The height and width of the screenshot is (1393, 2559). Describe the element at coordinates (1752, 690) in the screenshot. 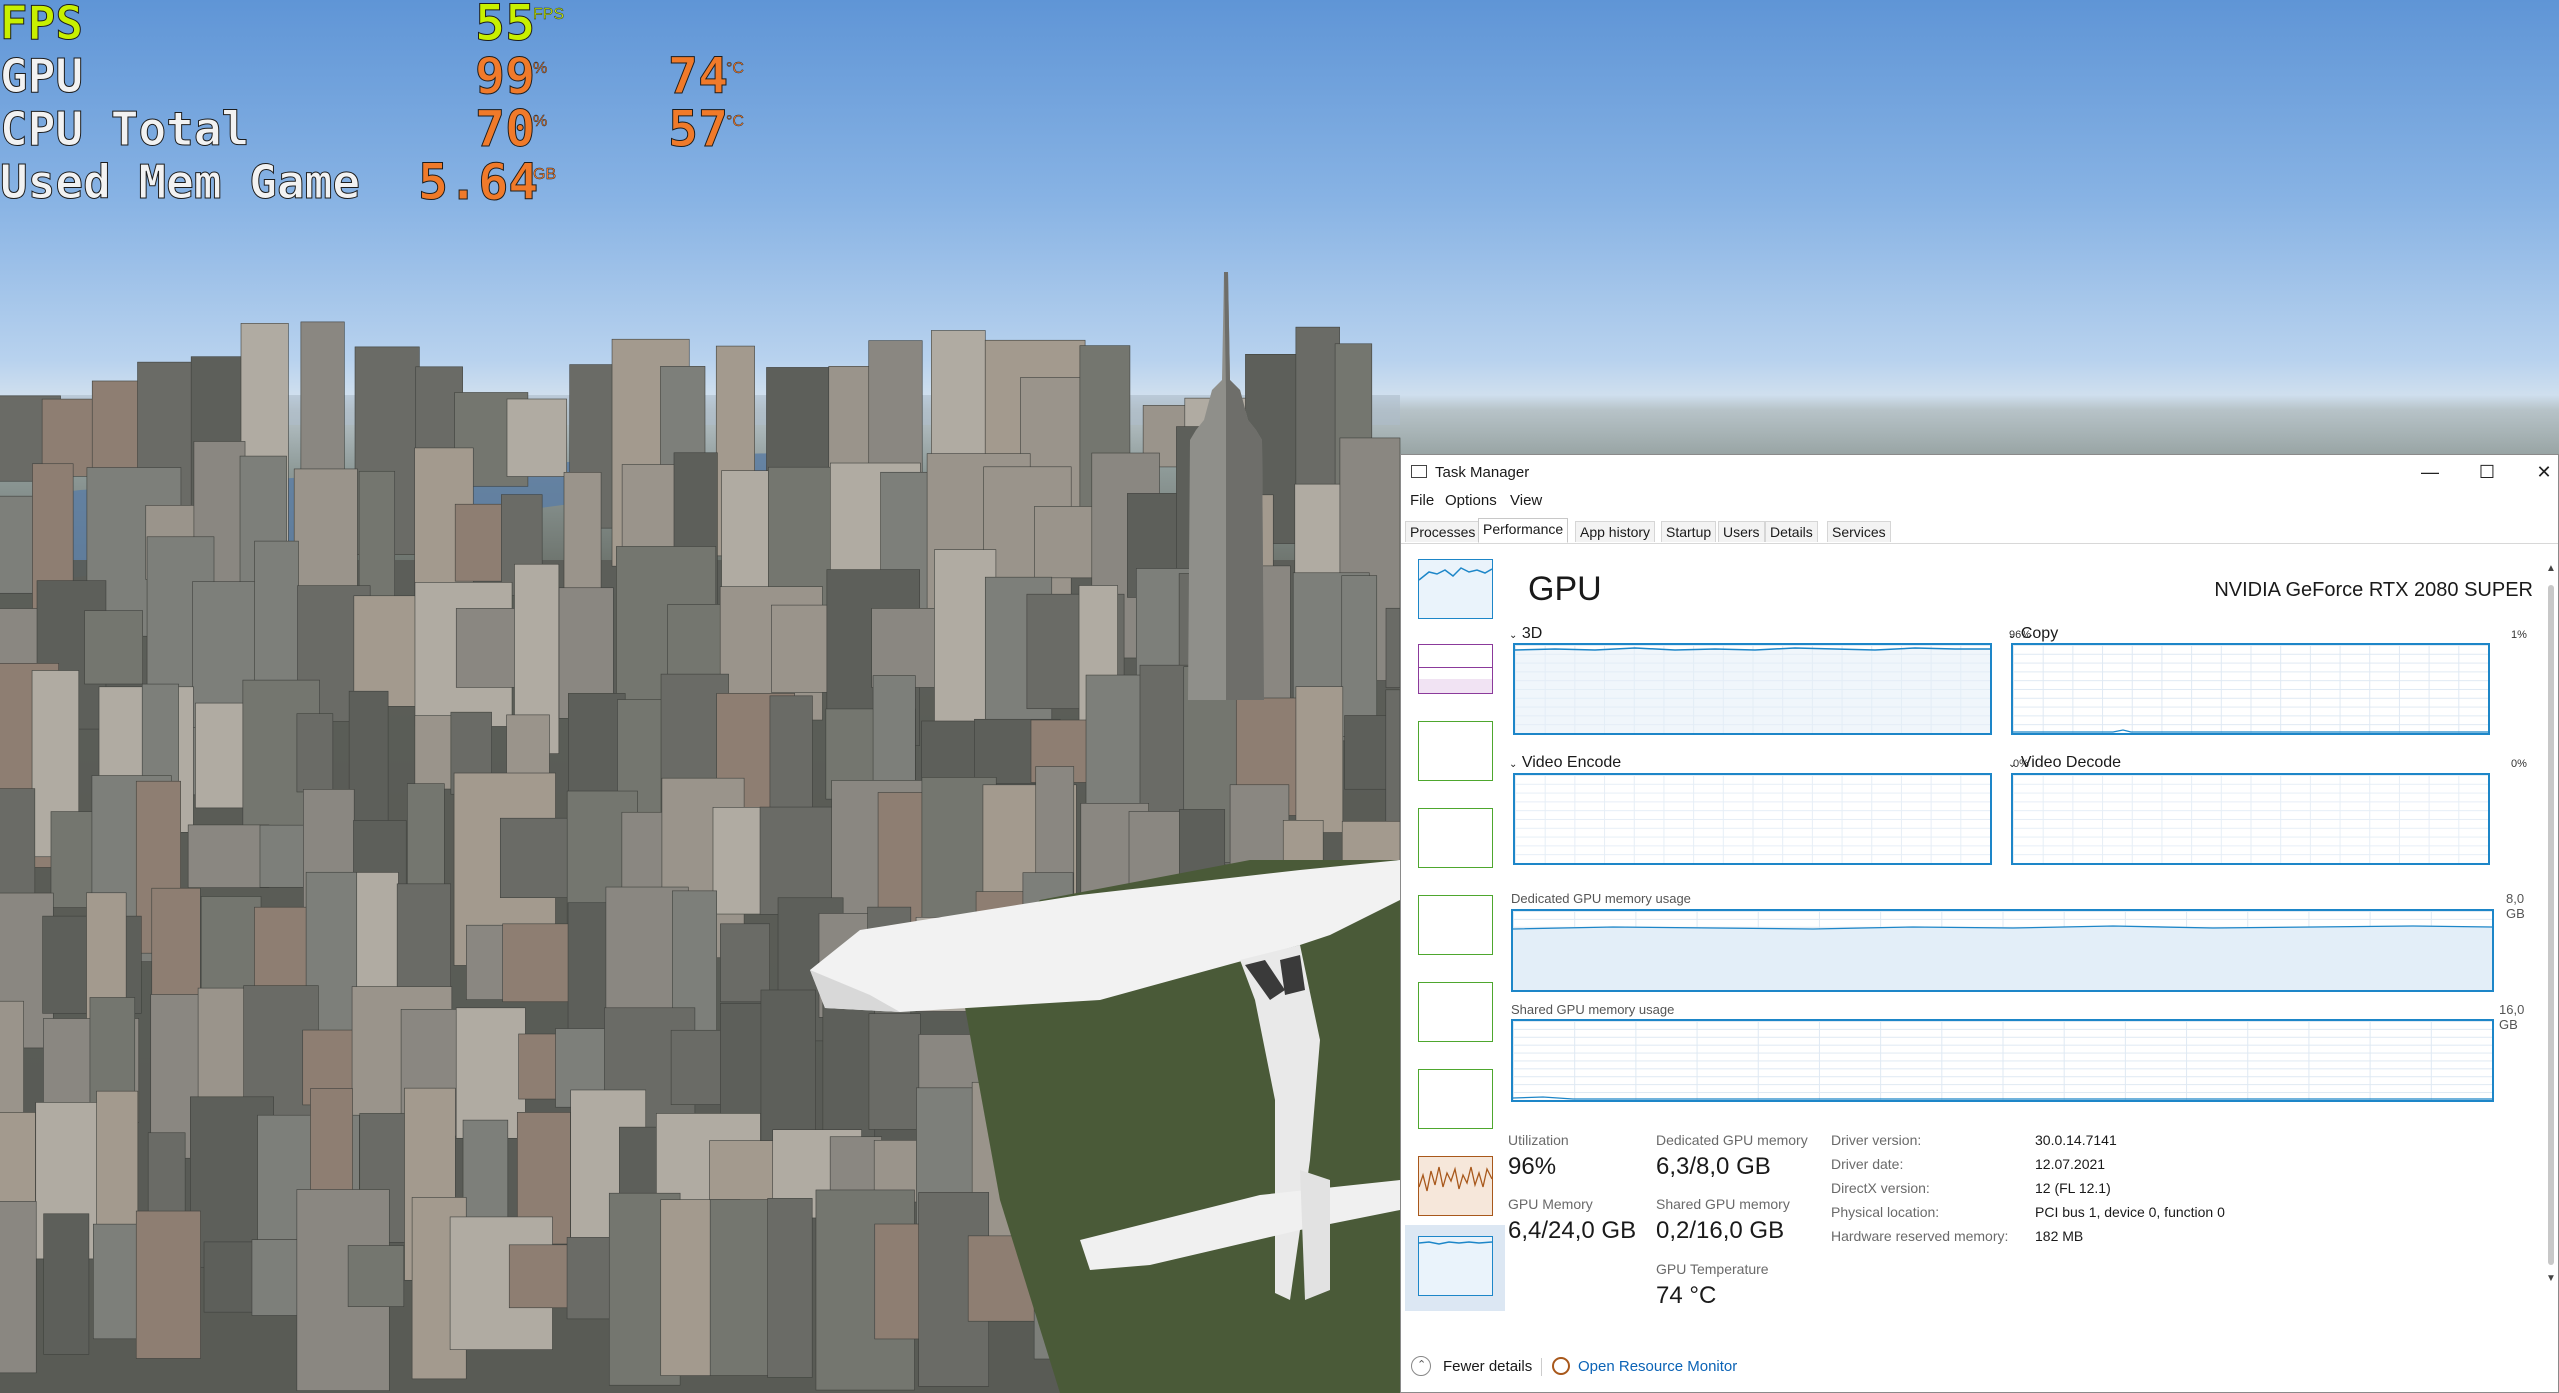

I see `engine-3d-graph-line` at that location.